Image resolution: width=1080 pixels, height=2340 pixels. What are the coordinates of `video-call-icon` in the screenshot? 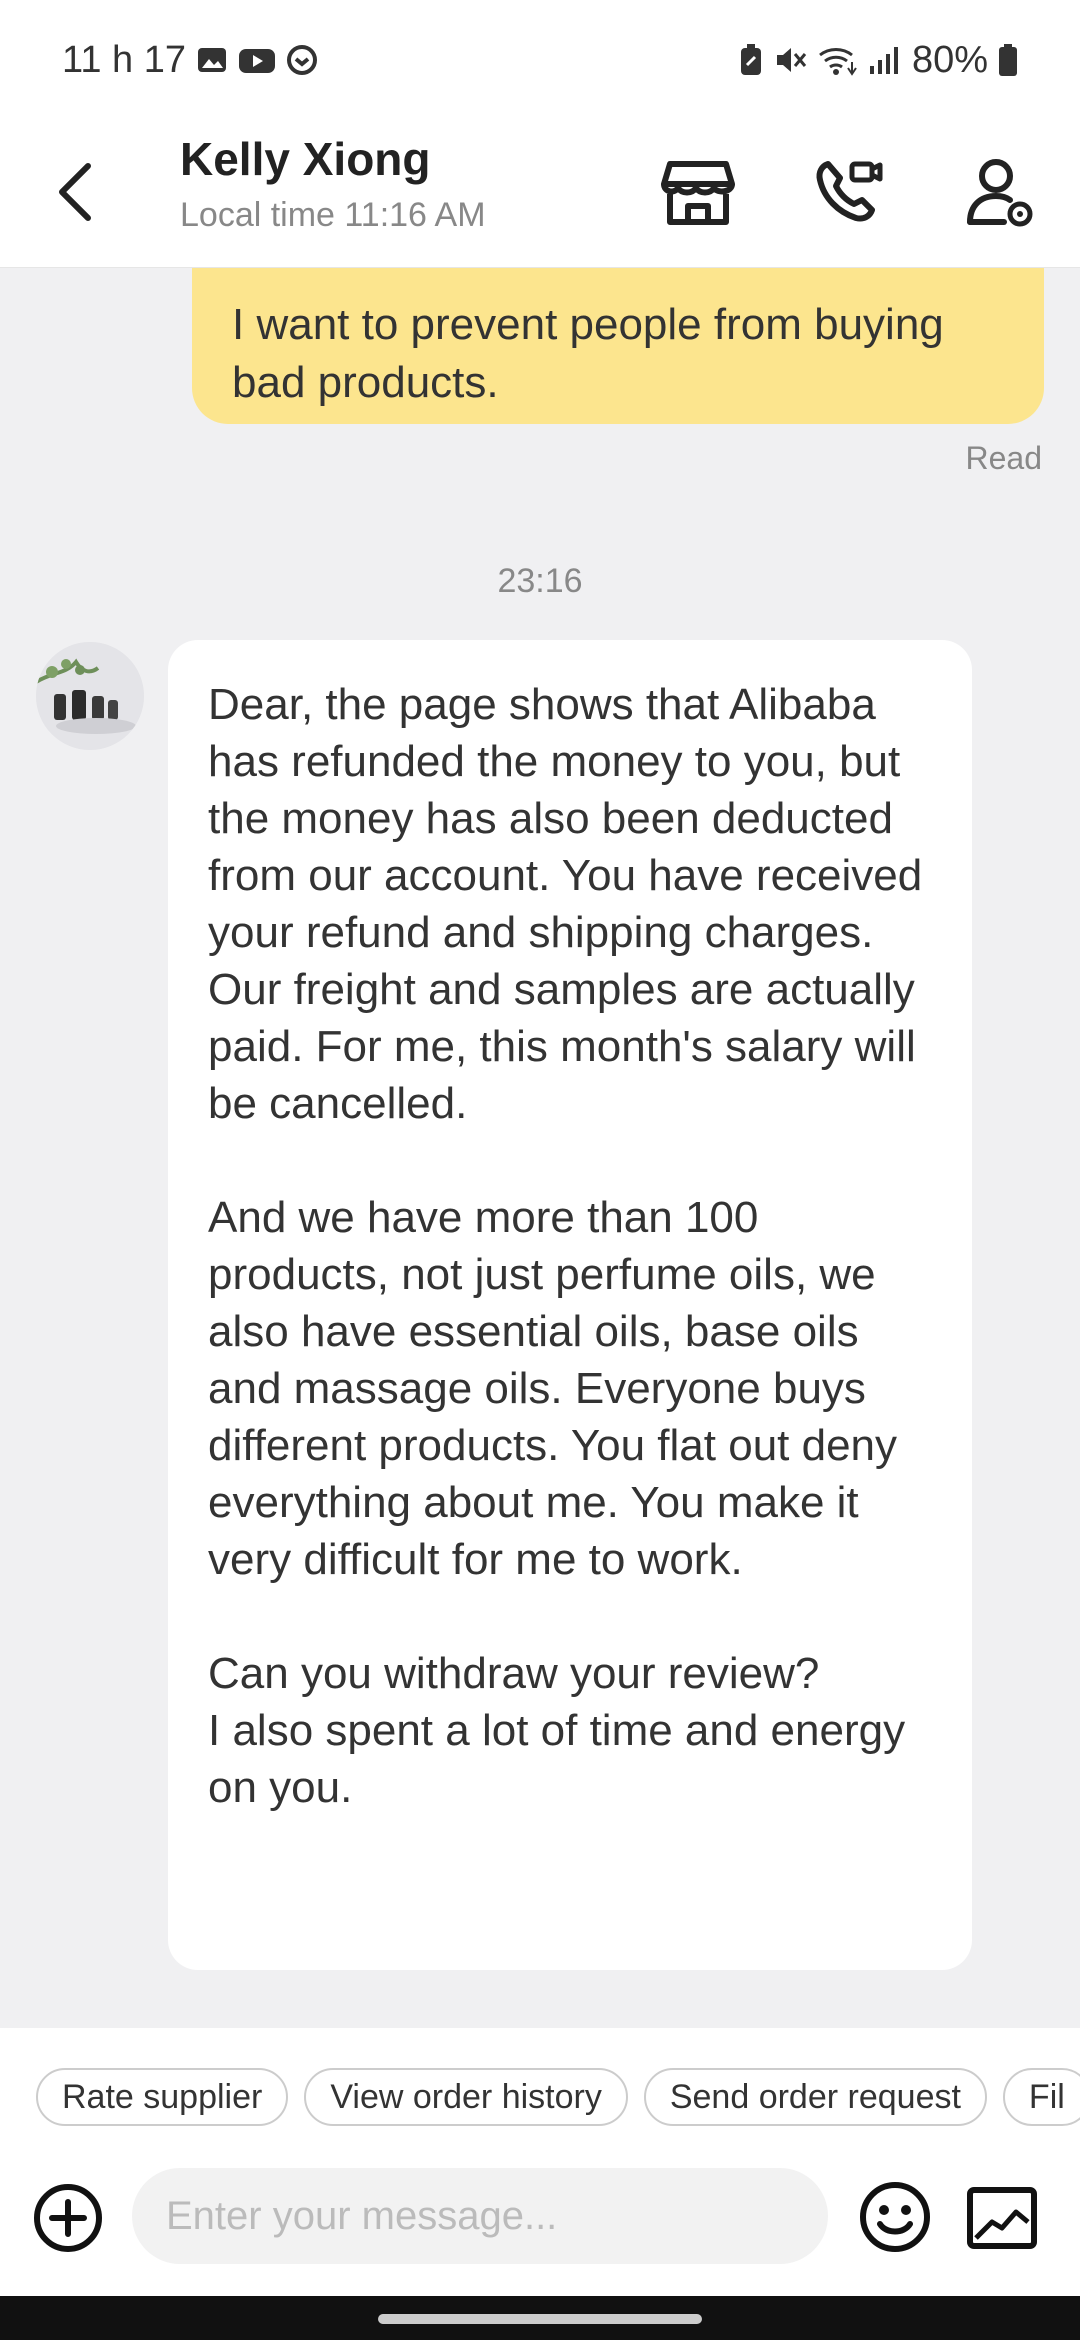 It's located at (849, 191).